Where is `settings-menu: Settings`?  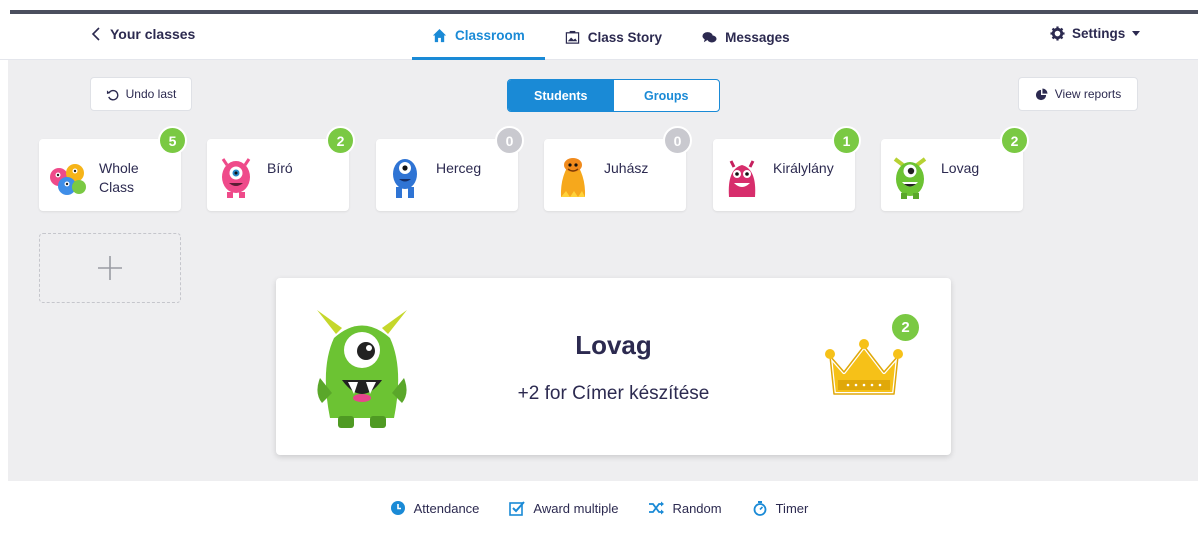
settings-menu: Settings is located at coordinates (1095, 33).